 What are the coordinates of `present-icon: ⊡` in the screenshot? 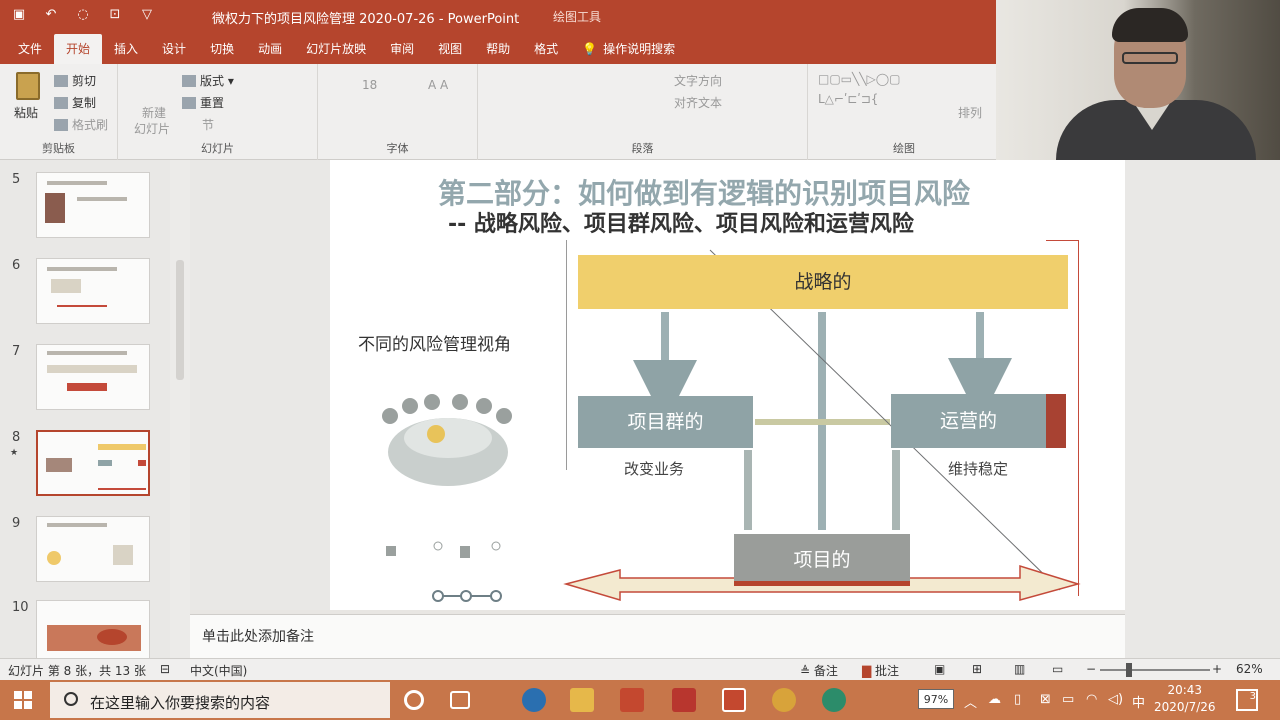 It's located at (115, 15).